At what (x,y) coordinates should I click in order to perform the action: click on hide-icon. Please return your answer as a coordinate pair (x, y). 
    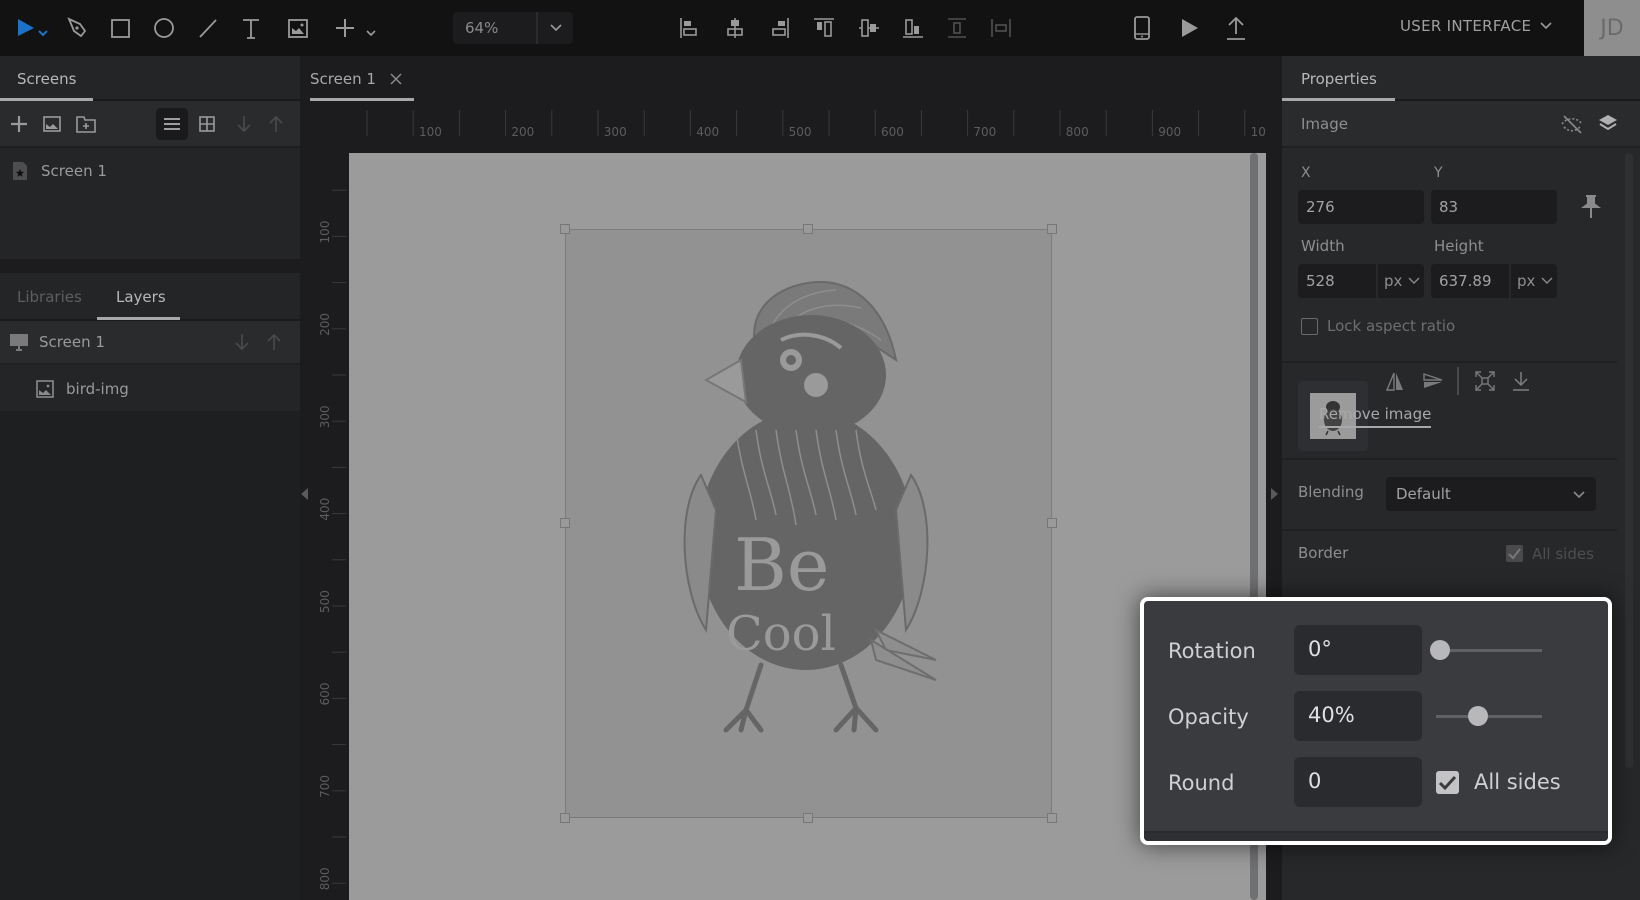
    Looking at the image, I should click on (1573, 124).